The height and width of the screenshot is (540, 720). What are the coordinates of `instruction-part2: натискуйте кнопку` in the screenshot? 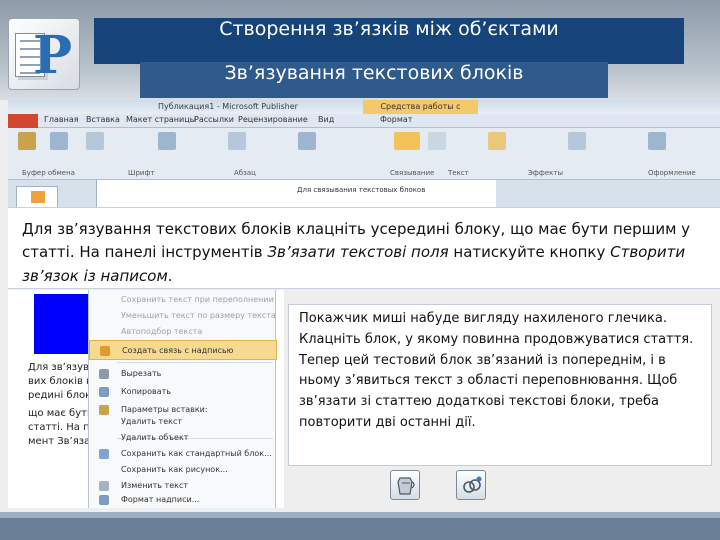 It's located at (529, 252).